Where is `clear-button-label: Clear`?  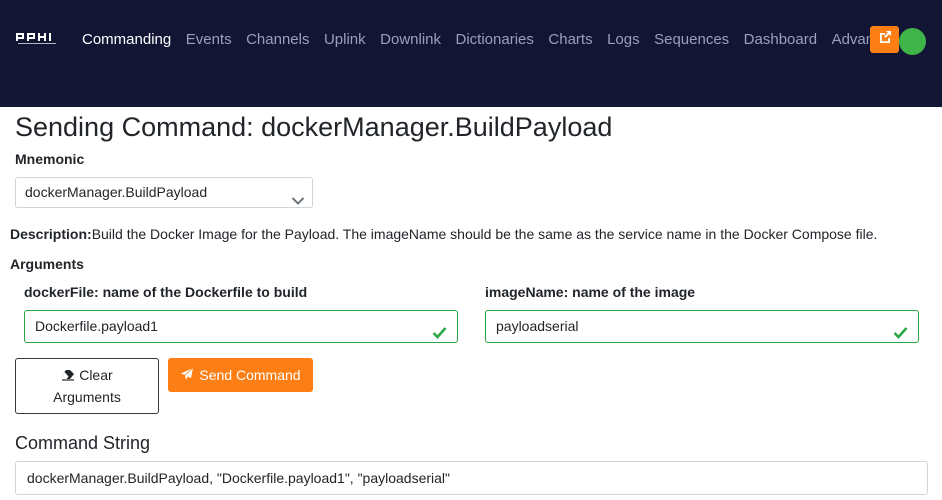 clear-button-label: Clear is located at coordinates (96, 375).